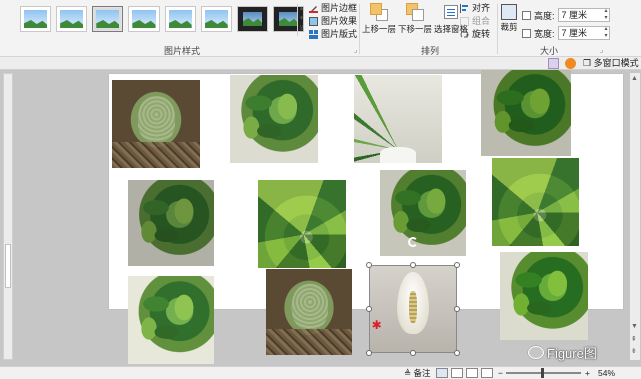 This screenshot has height=379, width=641. I want to click on arrange-group-label: 排列, so click(430, 51).